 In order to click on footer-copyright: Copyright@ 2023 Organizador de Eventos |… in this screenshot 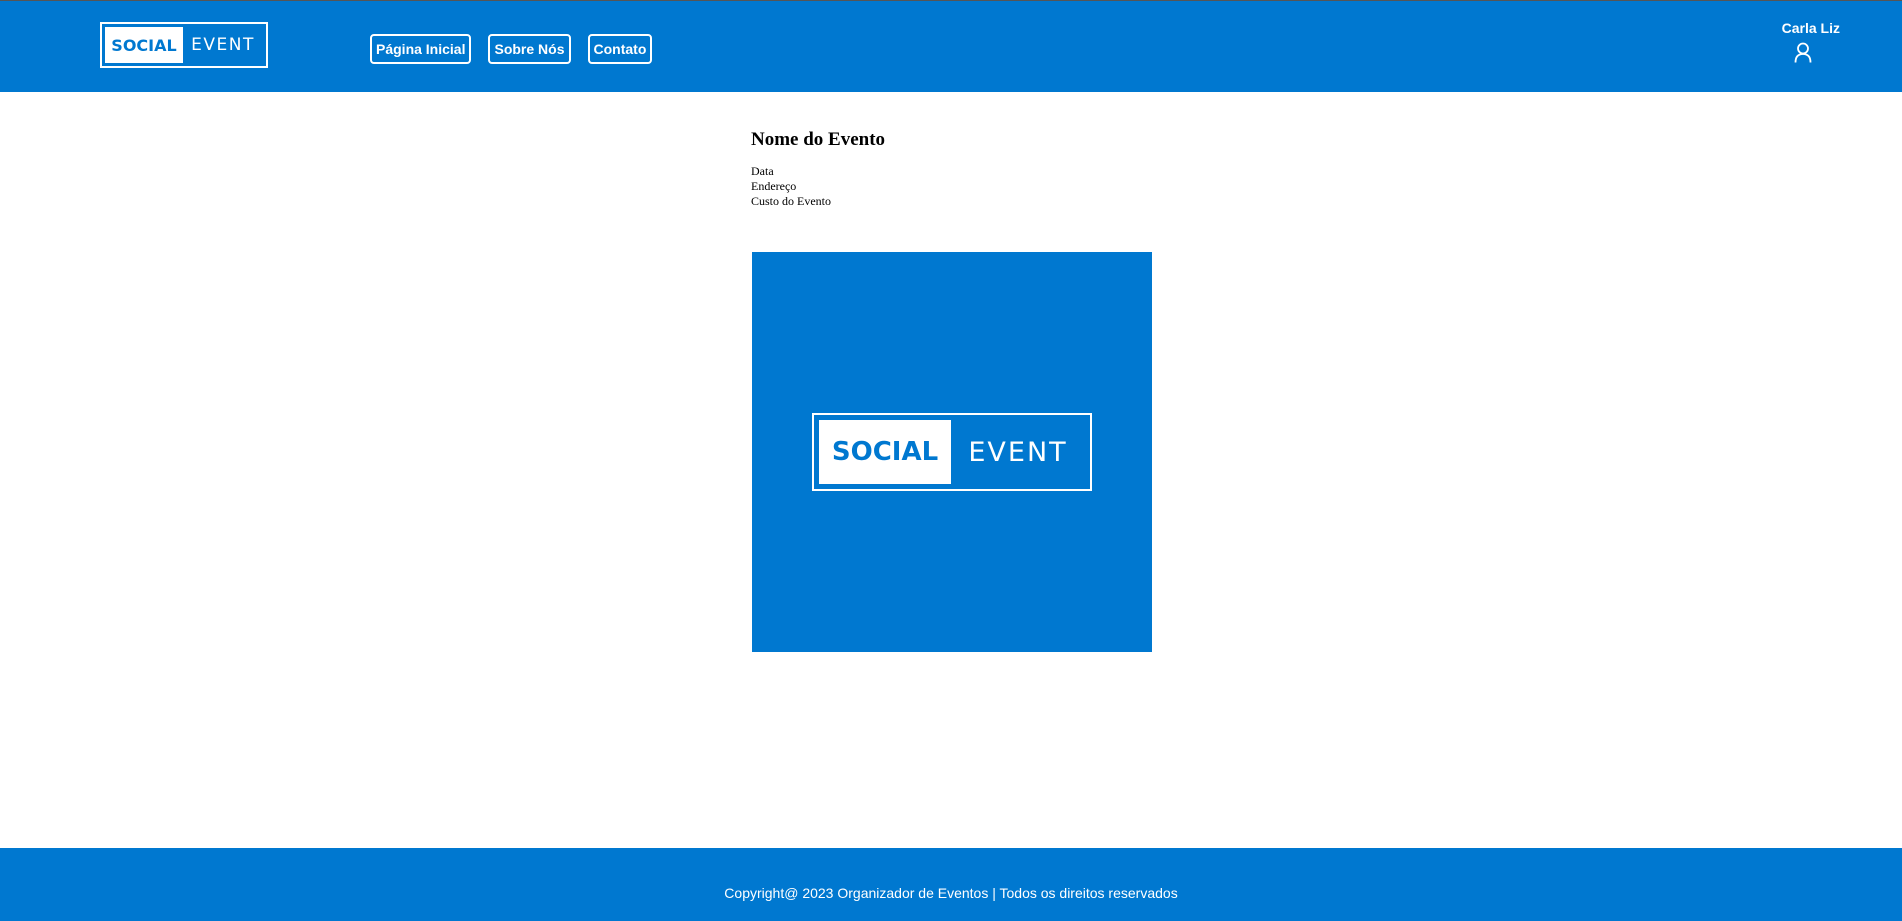, I will do `click(951, 893)`.